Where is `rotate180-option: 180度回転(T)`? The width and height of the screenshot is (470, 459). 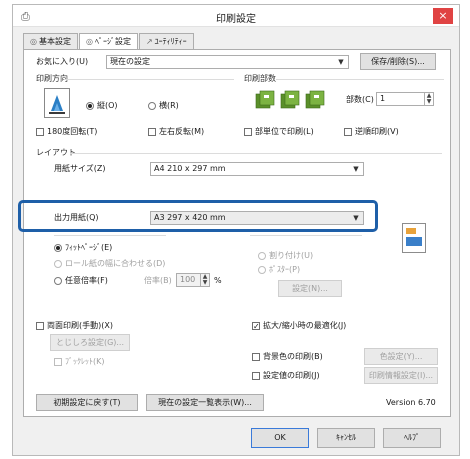 rotate180-option: 180度回転(T) is located at coordinates (66, 132).